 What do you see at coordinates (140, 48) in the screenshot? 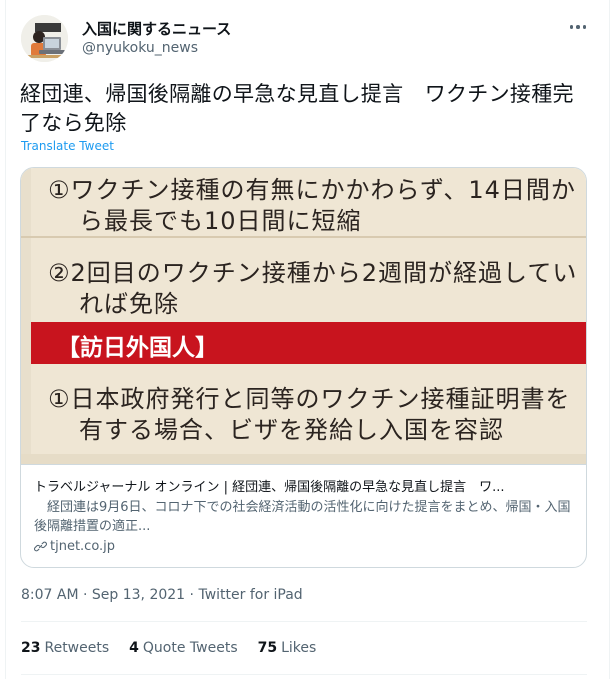
I see `handle: @nyukoku_news` at bounding box center [140, 48].